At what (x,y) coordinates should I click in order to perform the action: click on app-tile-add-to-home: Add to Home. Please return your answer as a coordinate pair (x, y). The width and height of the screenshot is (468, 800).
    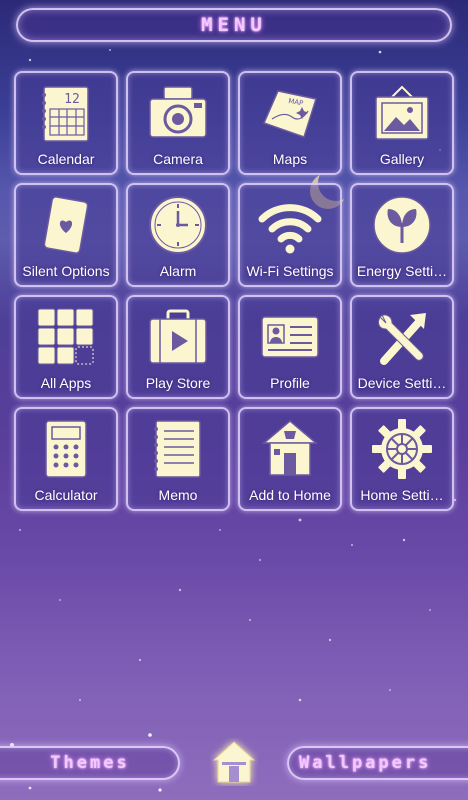
    Looking at the image, I should click on (290, 459).